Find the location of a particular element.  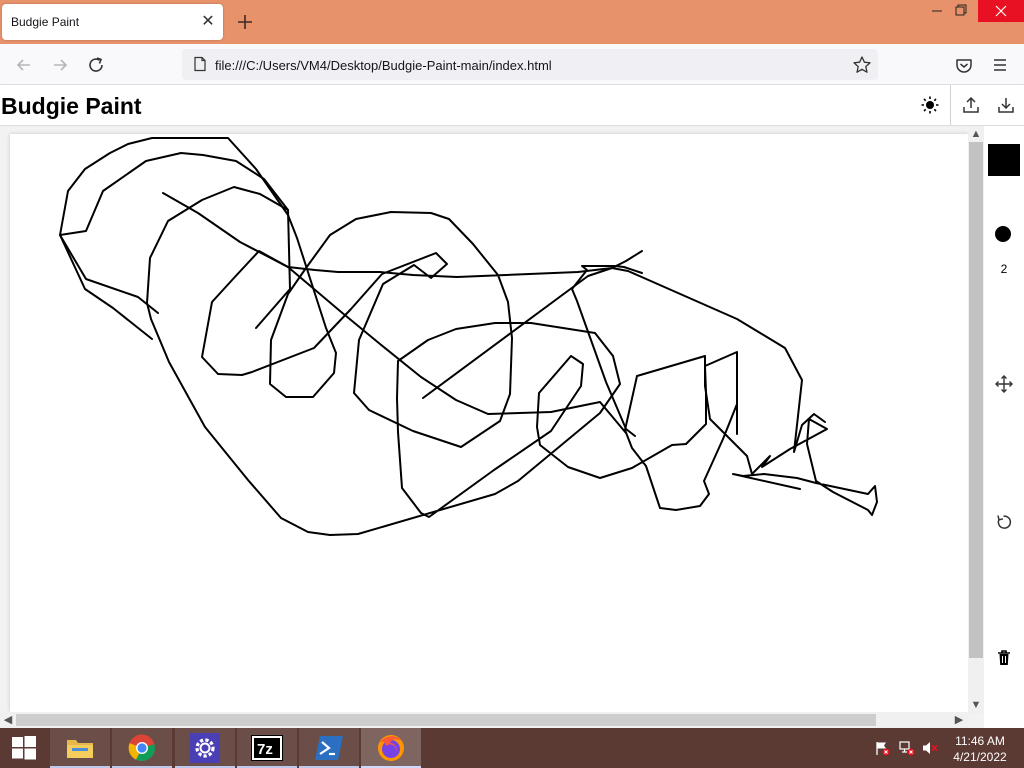

scroll-up-icon: ▲ is located at coordinates (976, 134).